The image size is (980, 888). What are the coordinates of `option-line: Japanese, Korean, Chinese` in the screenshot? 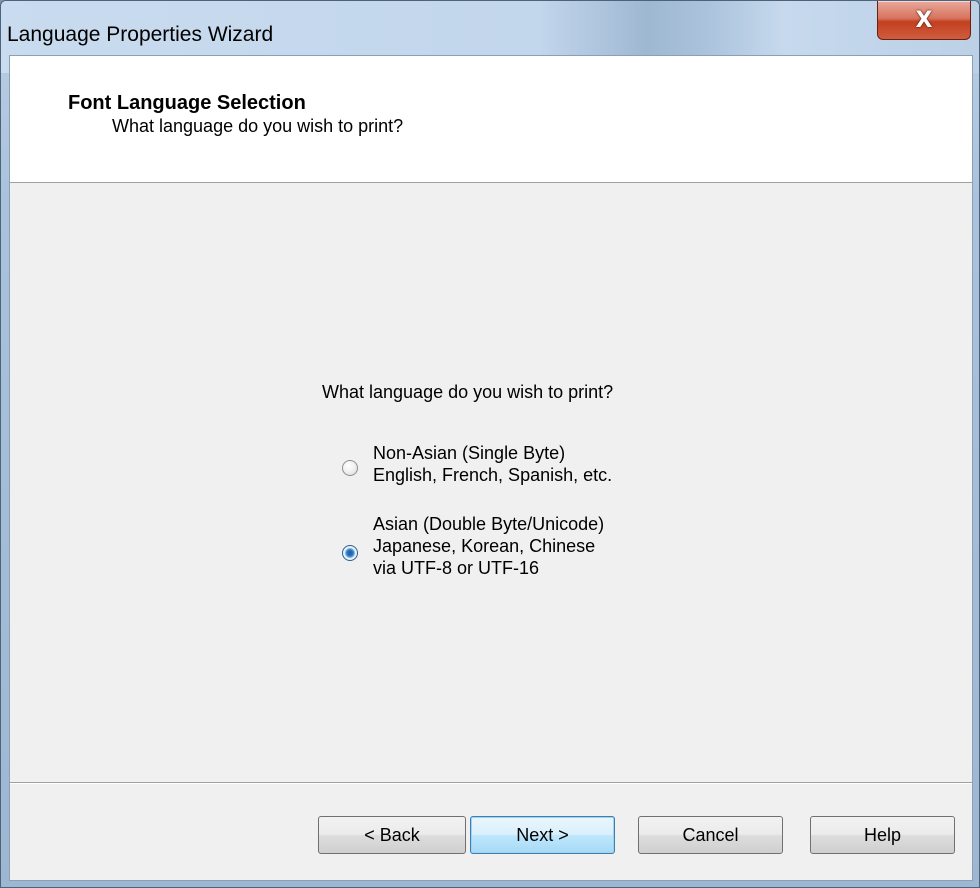 It's located at (484, 546).